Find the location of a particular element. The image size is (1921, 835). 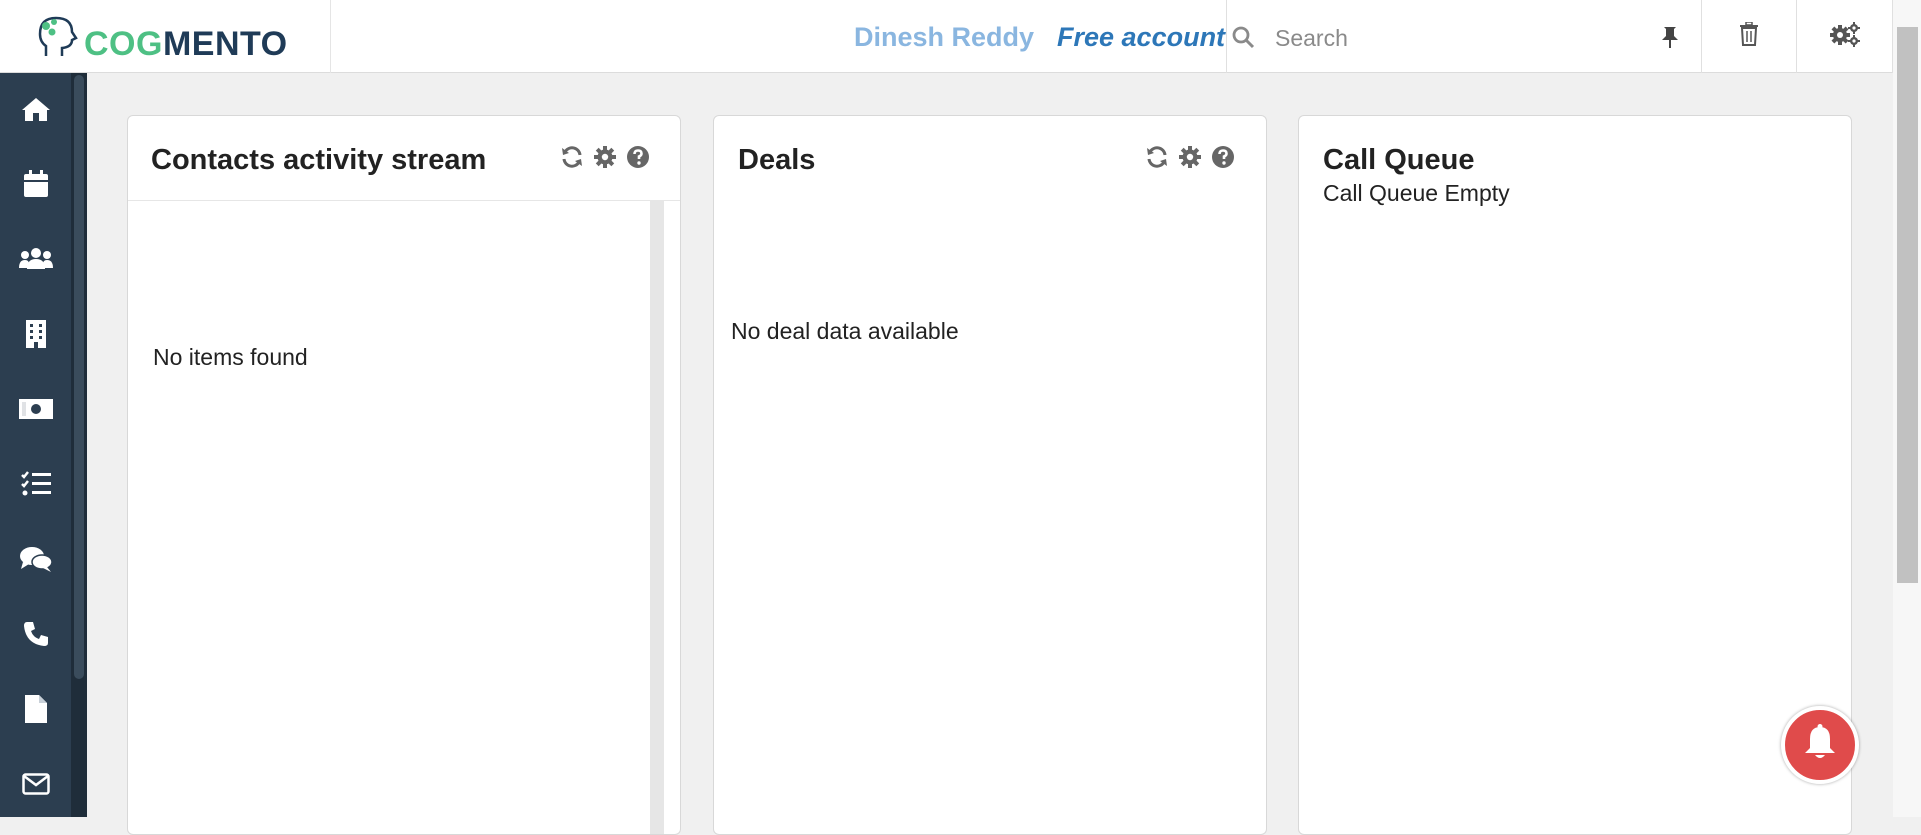

money-icon is located at coordinates (35, 411).